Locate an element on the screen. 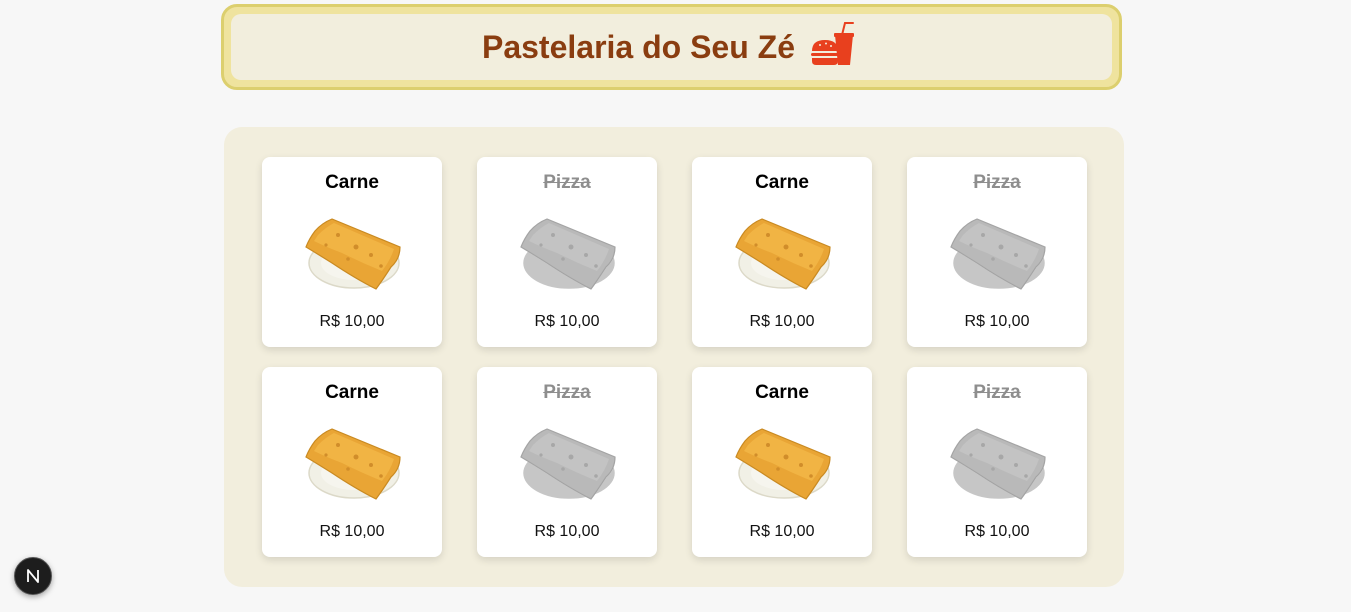 The width and height of the screenshot is (1351, 612). fast-food-icon is located at coordinates (835, 43).